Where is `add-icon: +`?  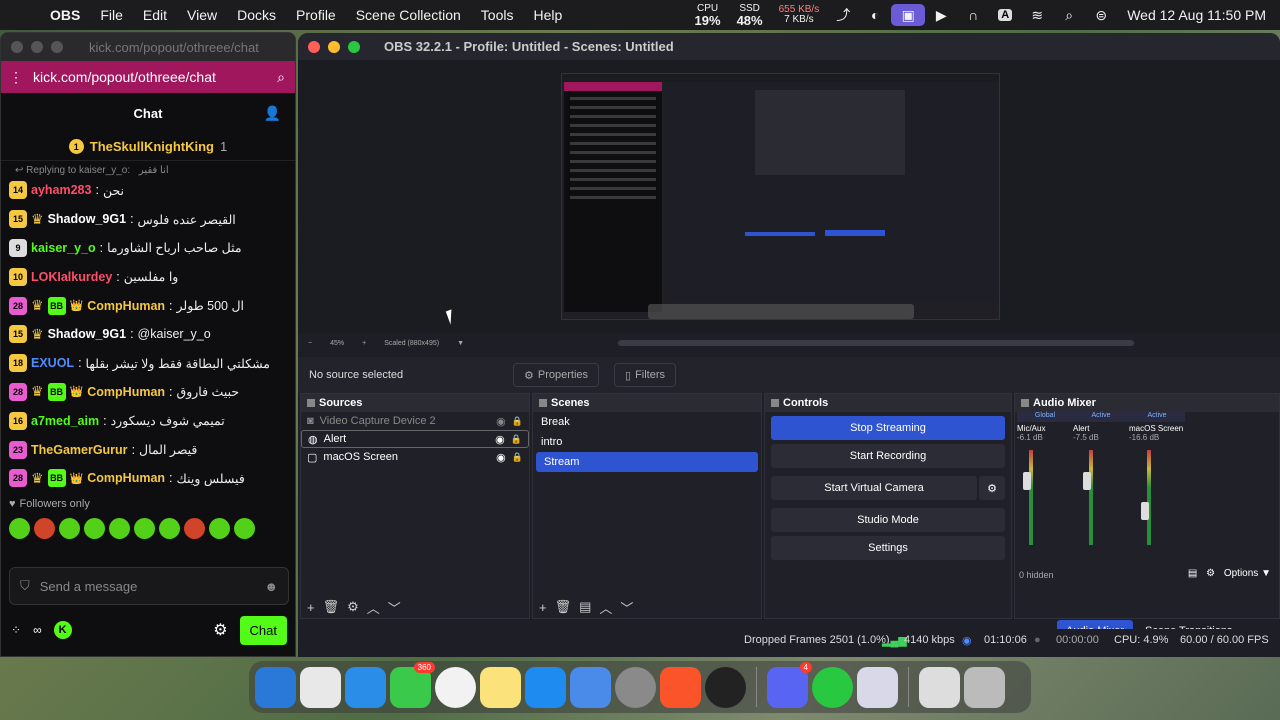
add-icon: + is located at coordinates (311, 607).